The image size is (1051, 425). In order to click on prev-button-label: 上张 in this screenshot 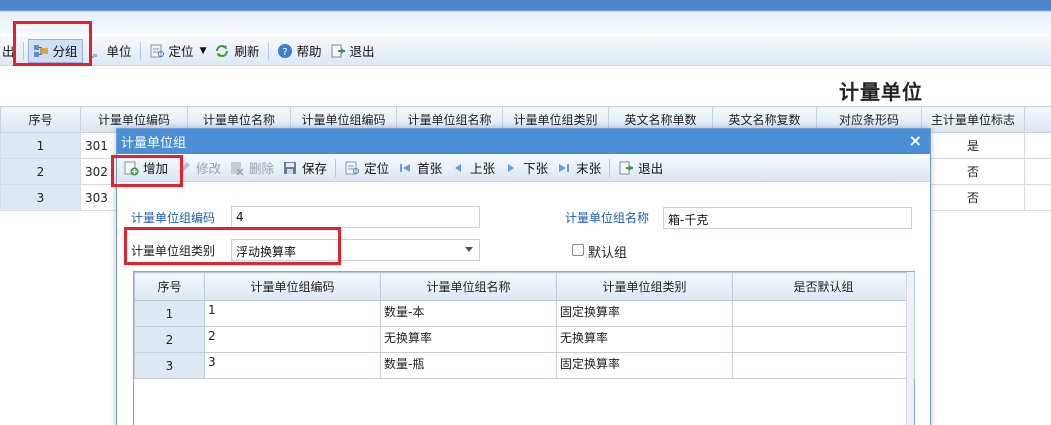, I will do `click(483, 168)`.